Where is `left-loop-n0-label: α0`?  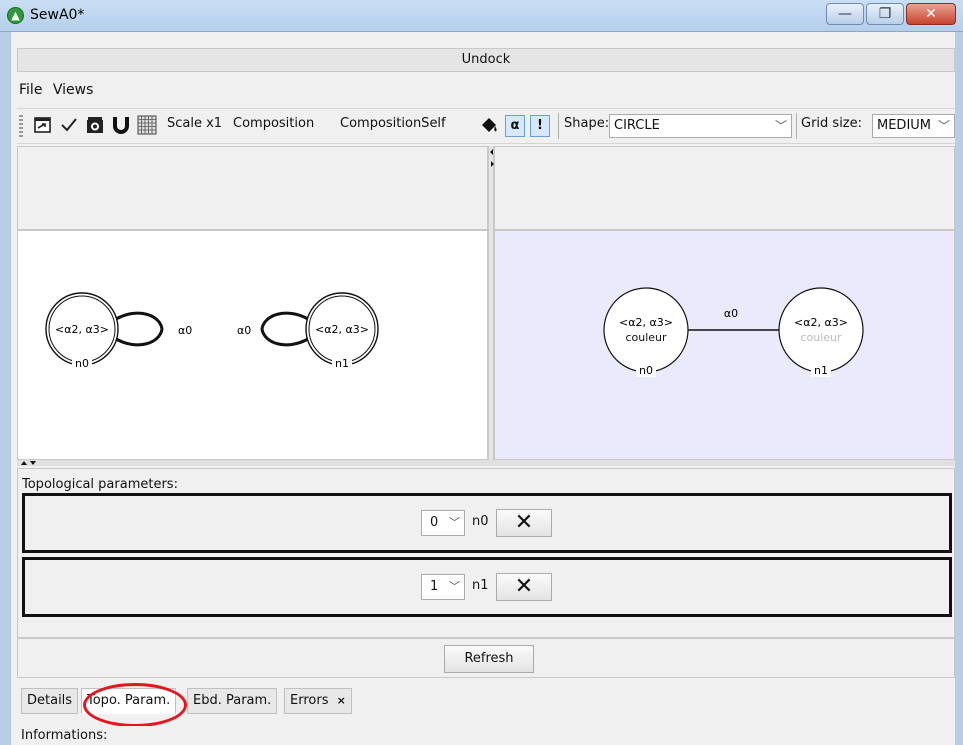 left-loop-n0-label: α0 is located at coordinates (185, 330).